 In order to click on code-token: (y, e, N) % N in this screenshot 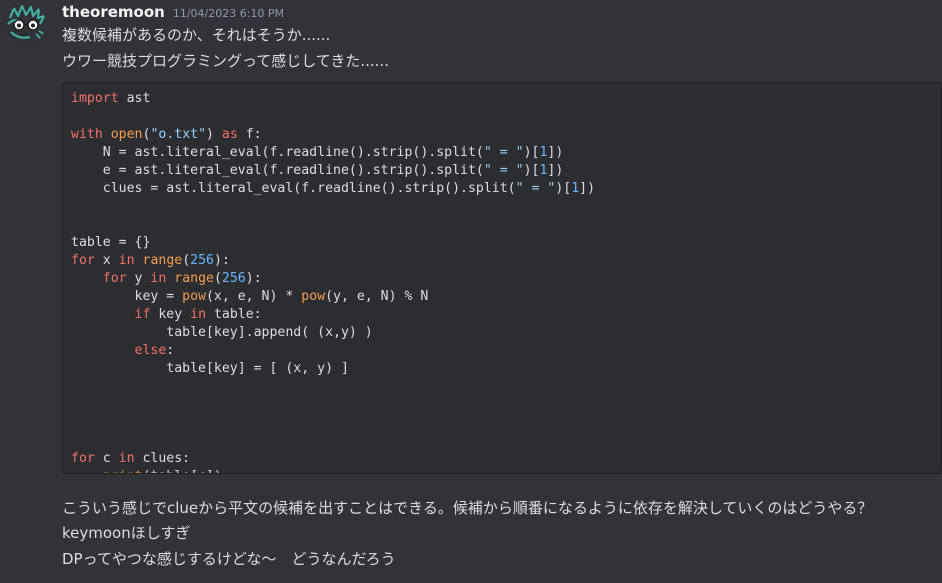, I will do `click(377, 296)`.